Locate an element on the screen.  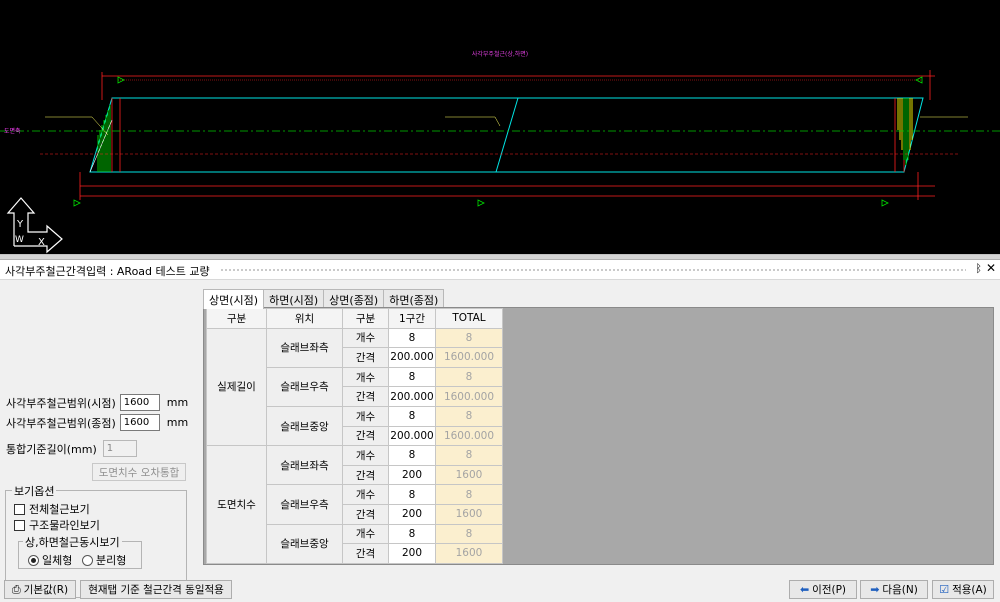
next-label: 다음(N) is located at coordinates (900, 590).